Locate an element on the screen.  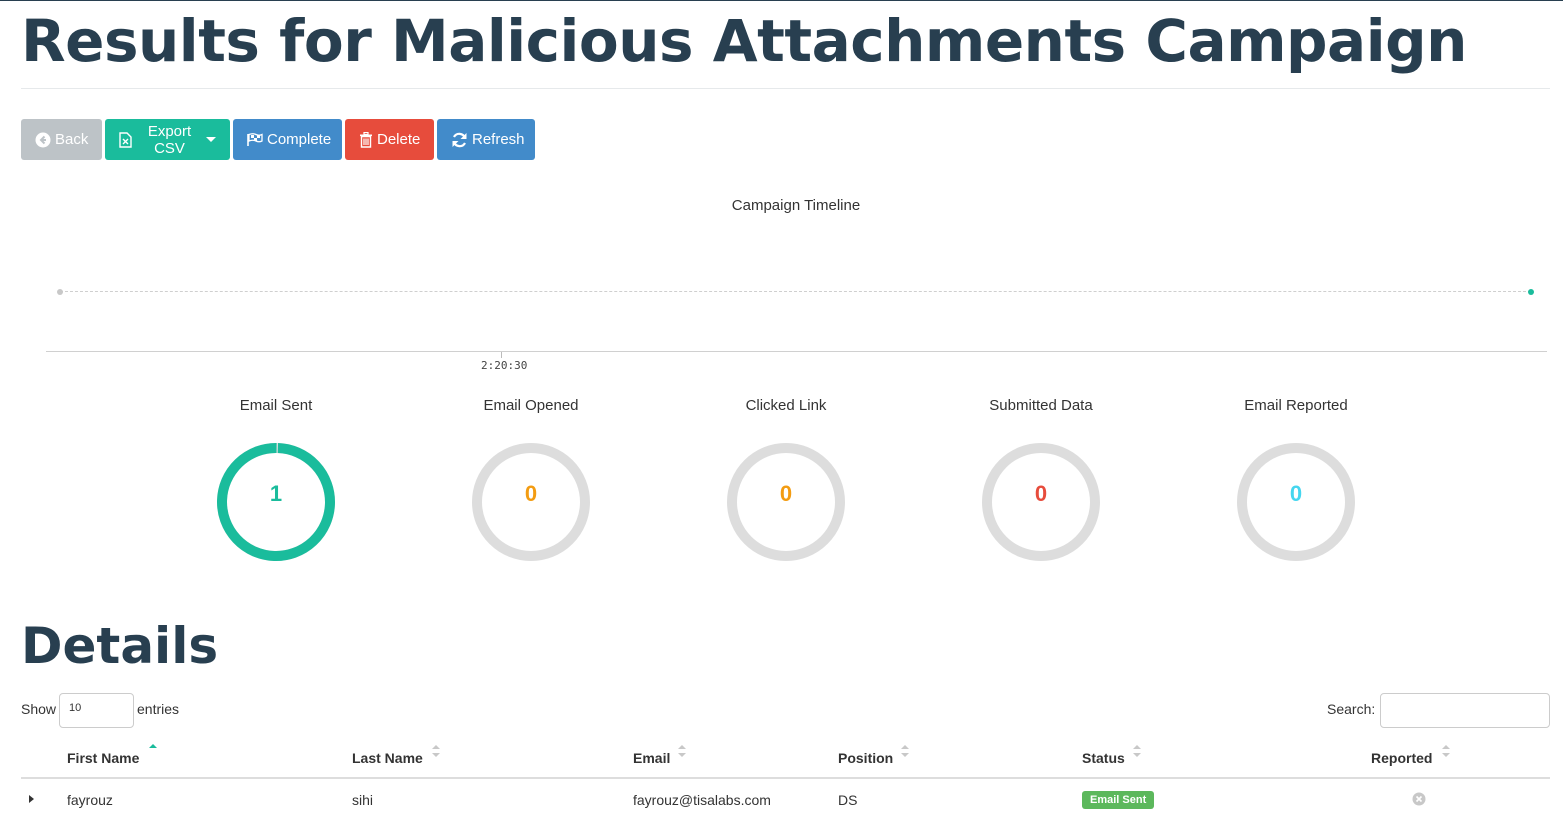
stat-email-reported: Email Reported 0 is located at coordinates (1296, 479).